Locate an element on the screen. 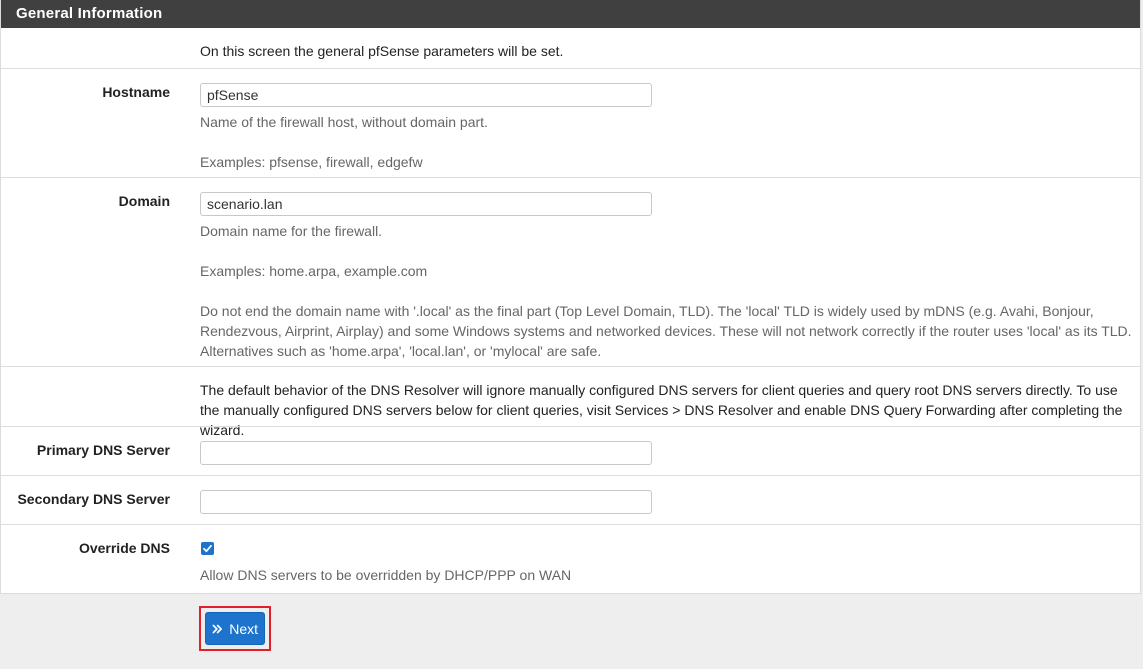 The width and height of the screenshot is (1143, 669). secondary-dns-row: Secondary DNS Server is located at coordinates (570, 499).